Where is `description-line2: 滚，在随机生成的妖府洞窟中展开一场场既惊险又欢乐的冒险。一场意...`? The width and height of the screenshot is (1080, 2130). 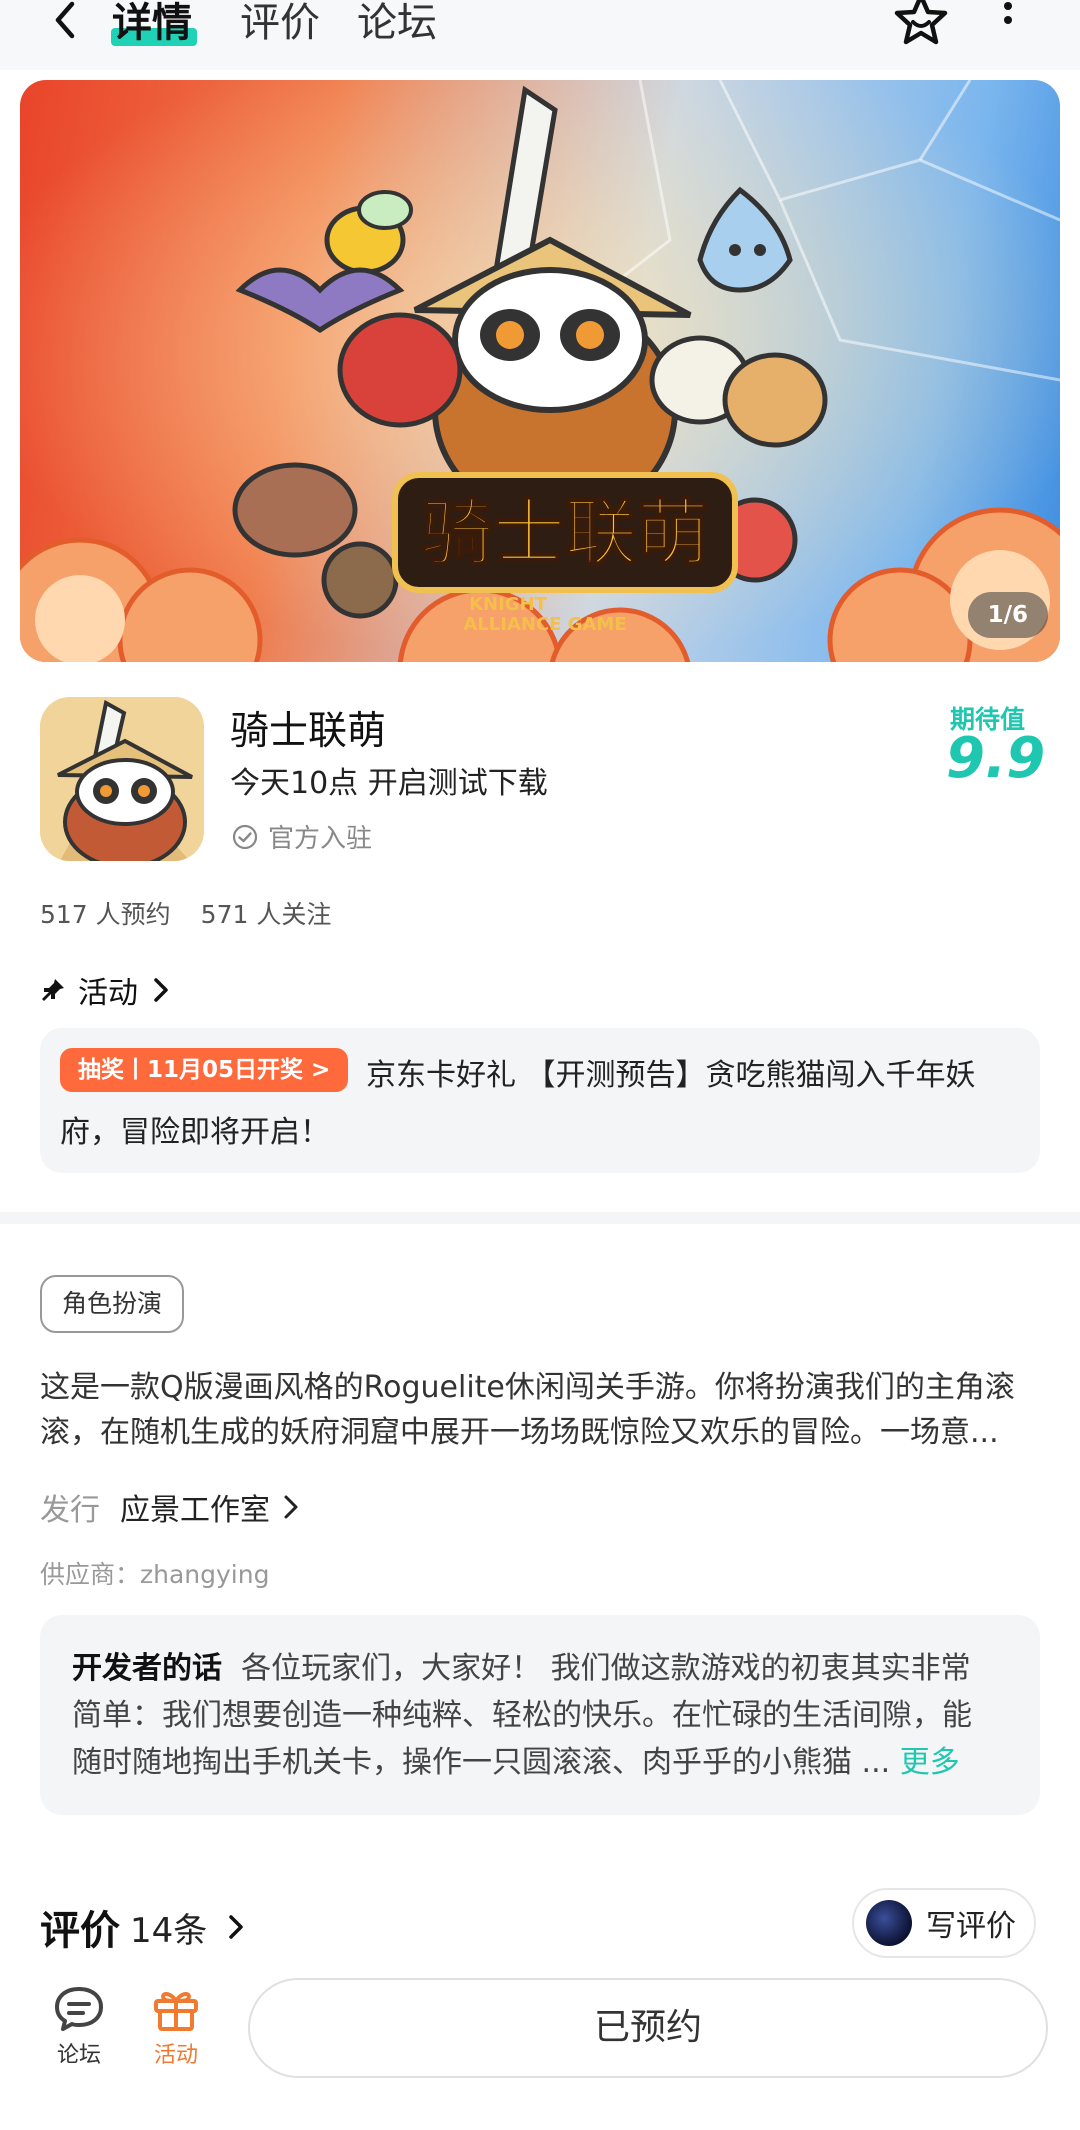
description-line2: 滚，在随机生成的妖府洞窟中展开一场场既惊险又欢乐的冒险。一场意... is located at coordinates (519, 1432).